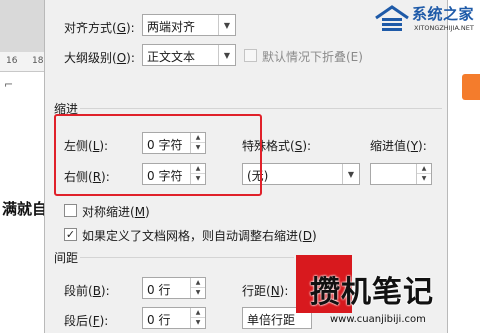 Image resolution: width=480 pixels, height=333 pixels. Describe the element at coordinates (25, 209) in the screenshot. I see `document-body-text: 满就自` at that location.